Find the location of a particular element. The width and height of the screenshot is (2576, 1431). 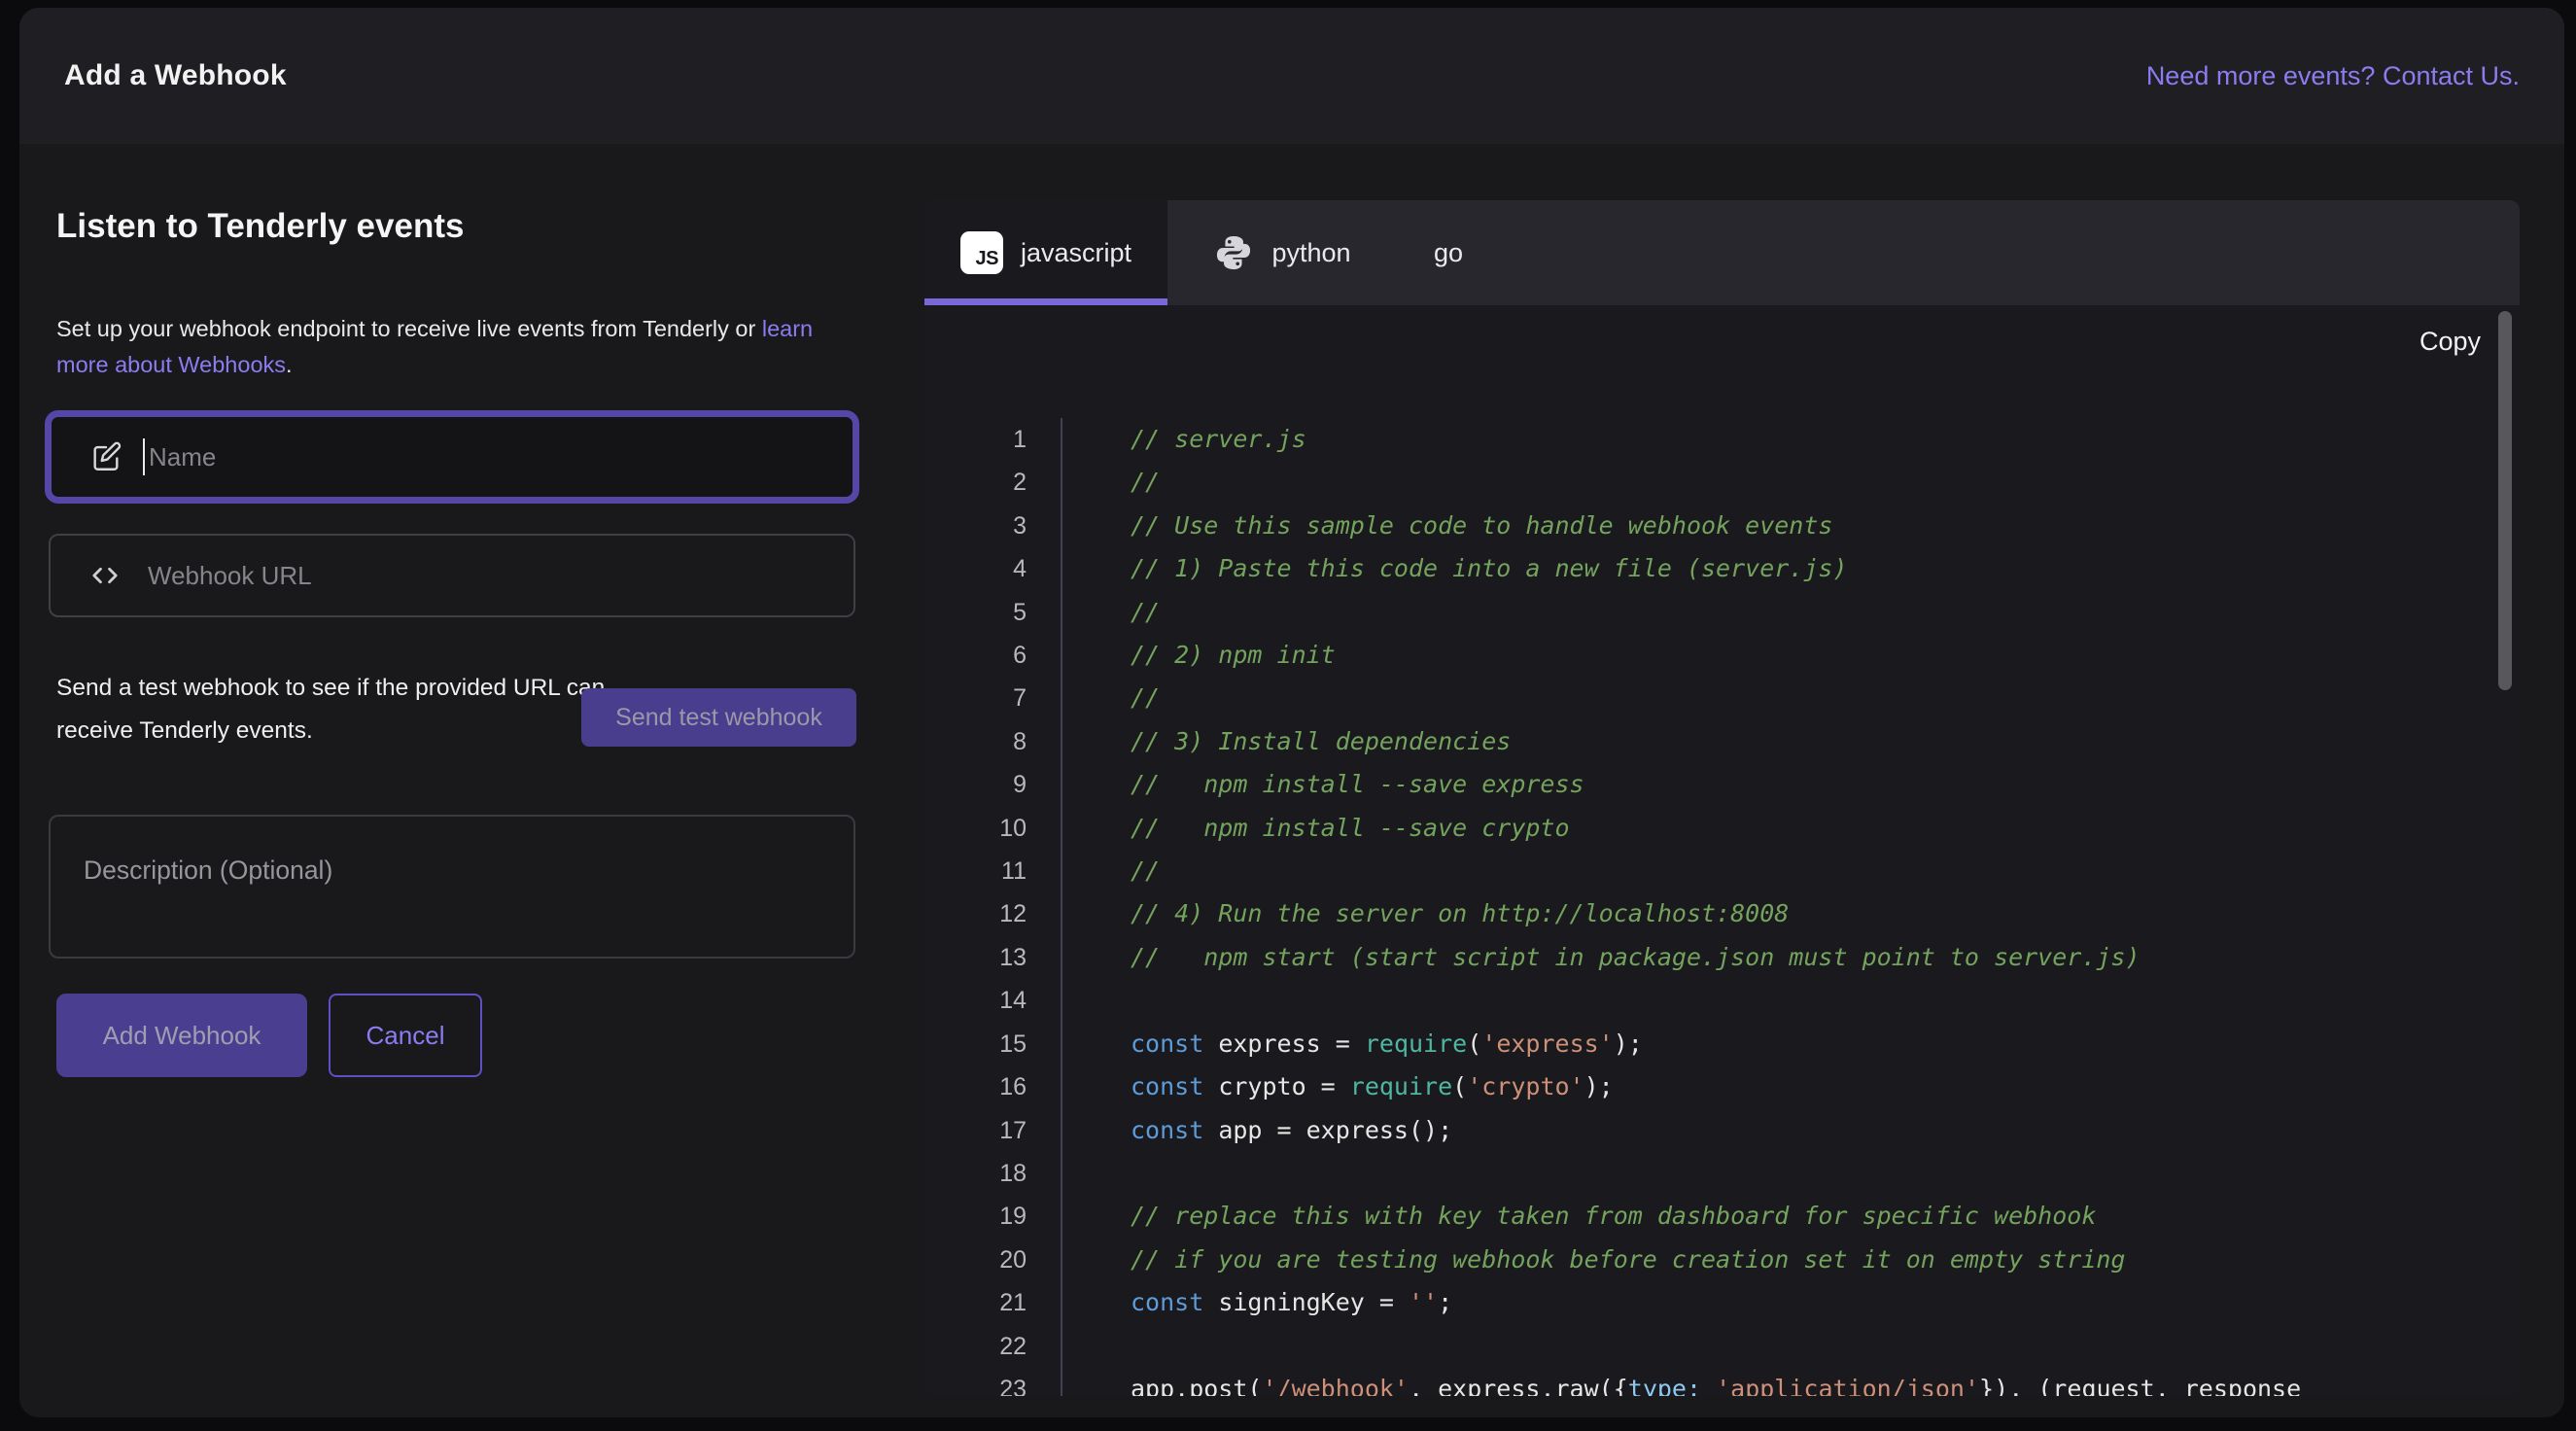

tab-go: go is located at coordinates (1449, 252).